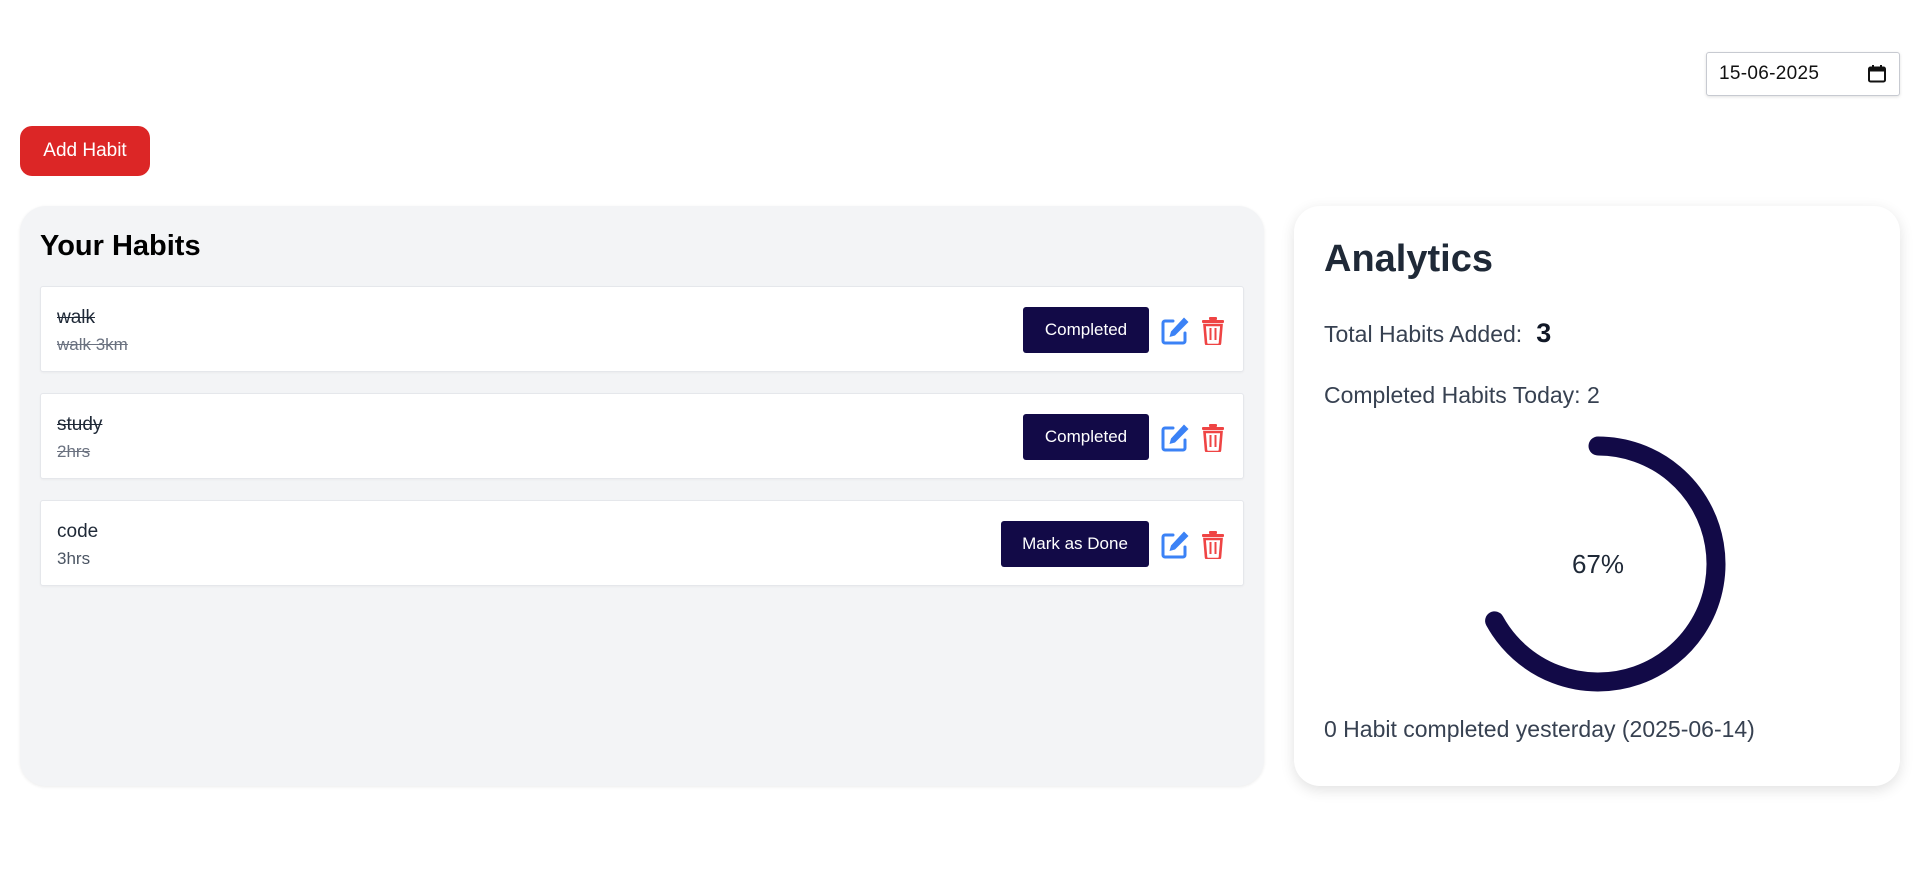 This screenshot has height=876, width=1920. I want to click on total-habits-stat: Total Habits Added: 3, so click(1437, 333).